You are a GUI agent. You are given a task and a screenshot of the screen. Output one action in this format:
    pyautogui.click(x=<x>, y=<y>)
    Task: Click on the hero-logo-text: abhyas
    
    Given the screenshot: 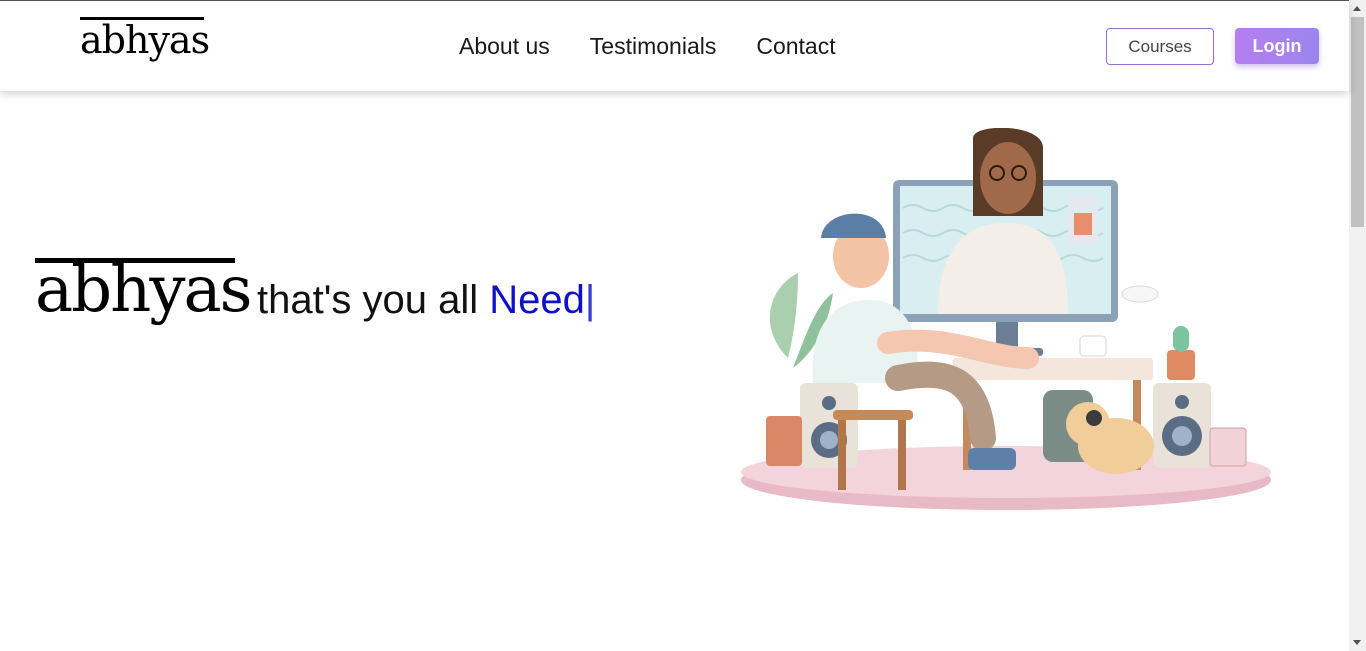 What is the action you would take?
    pyautogui.click(x=143, y=290)
    